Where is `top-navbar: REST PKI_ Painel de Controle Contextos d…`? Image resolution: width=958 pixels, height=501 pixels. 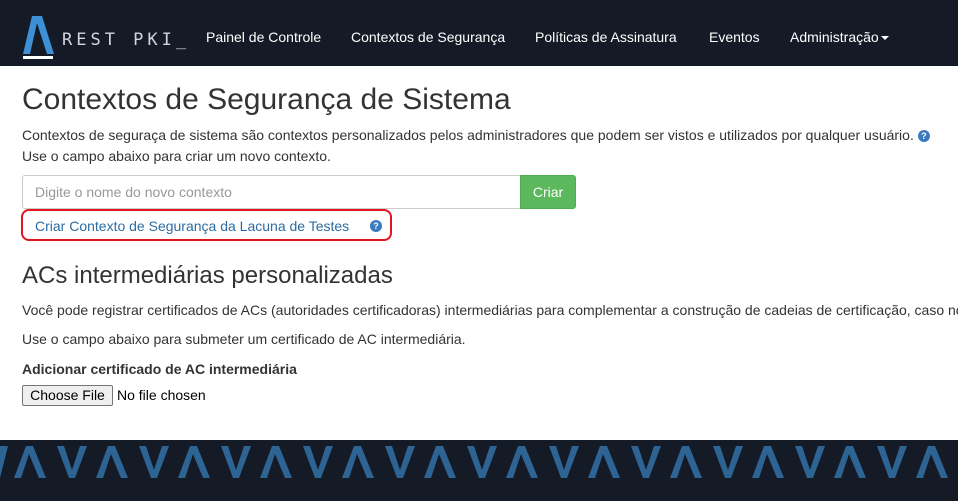
top-navbar: REST PKI_ Painel de Controle Contextos d… is located at coordinates (479, 33).